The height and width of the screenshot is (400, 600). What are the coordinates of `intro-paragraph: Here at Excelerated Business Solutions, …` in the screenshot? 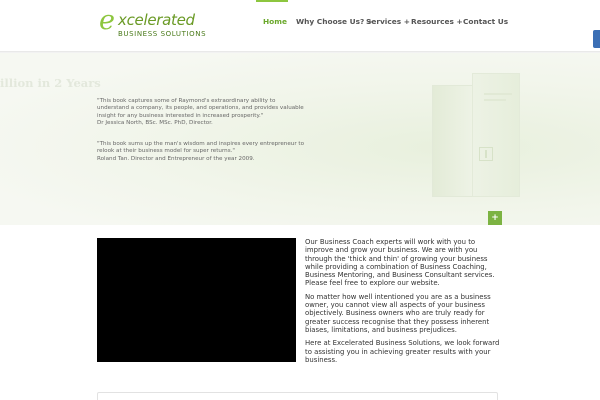 It's located at (402, 351).